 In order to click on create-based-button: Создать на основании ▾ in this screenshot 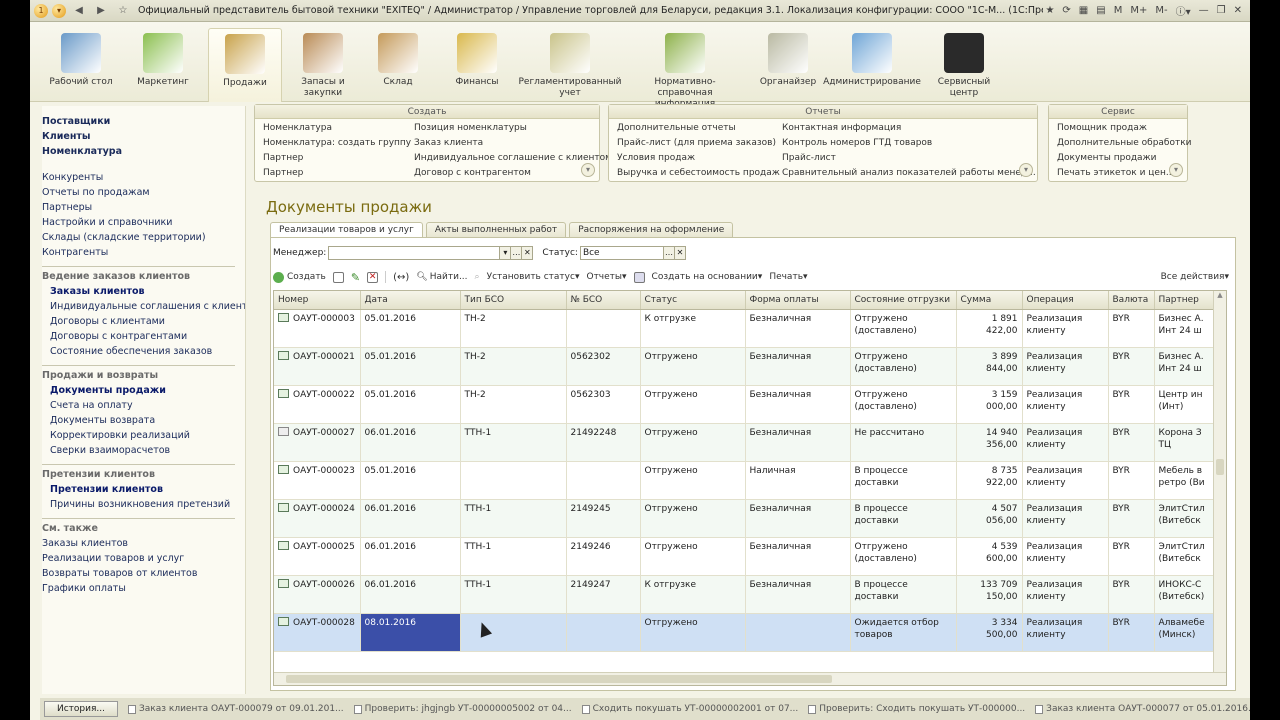, I will do `click(707, 277)`.